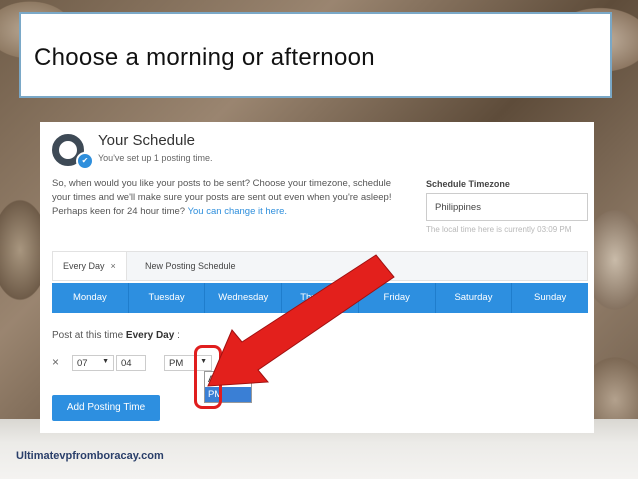 This screenshot has width=638, height=479. Describe the element at coordinates (474, 298) in the screenshot. I see `day-saturday: Saturday` at that location.